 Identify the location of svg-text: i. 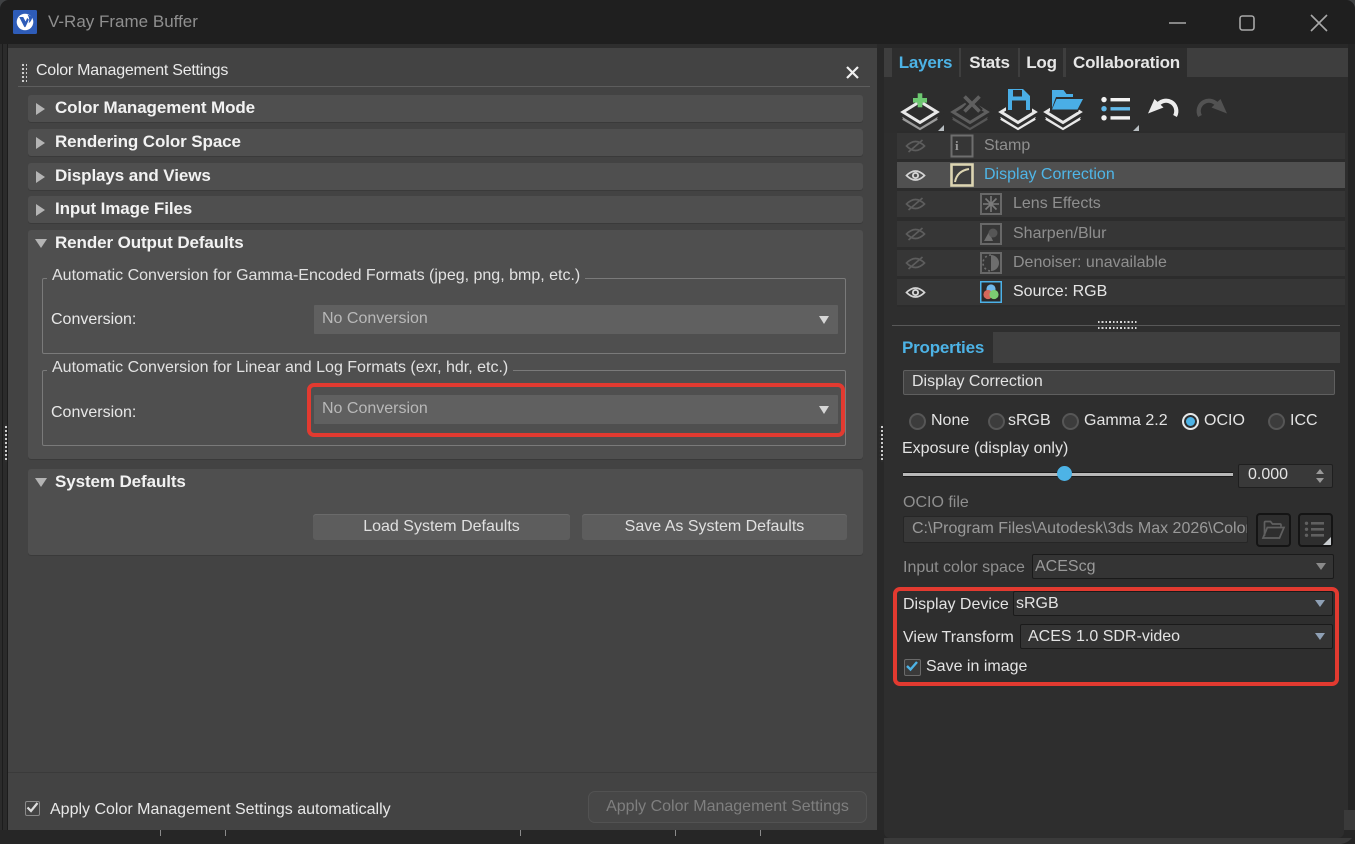
(957, 145).